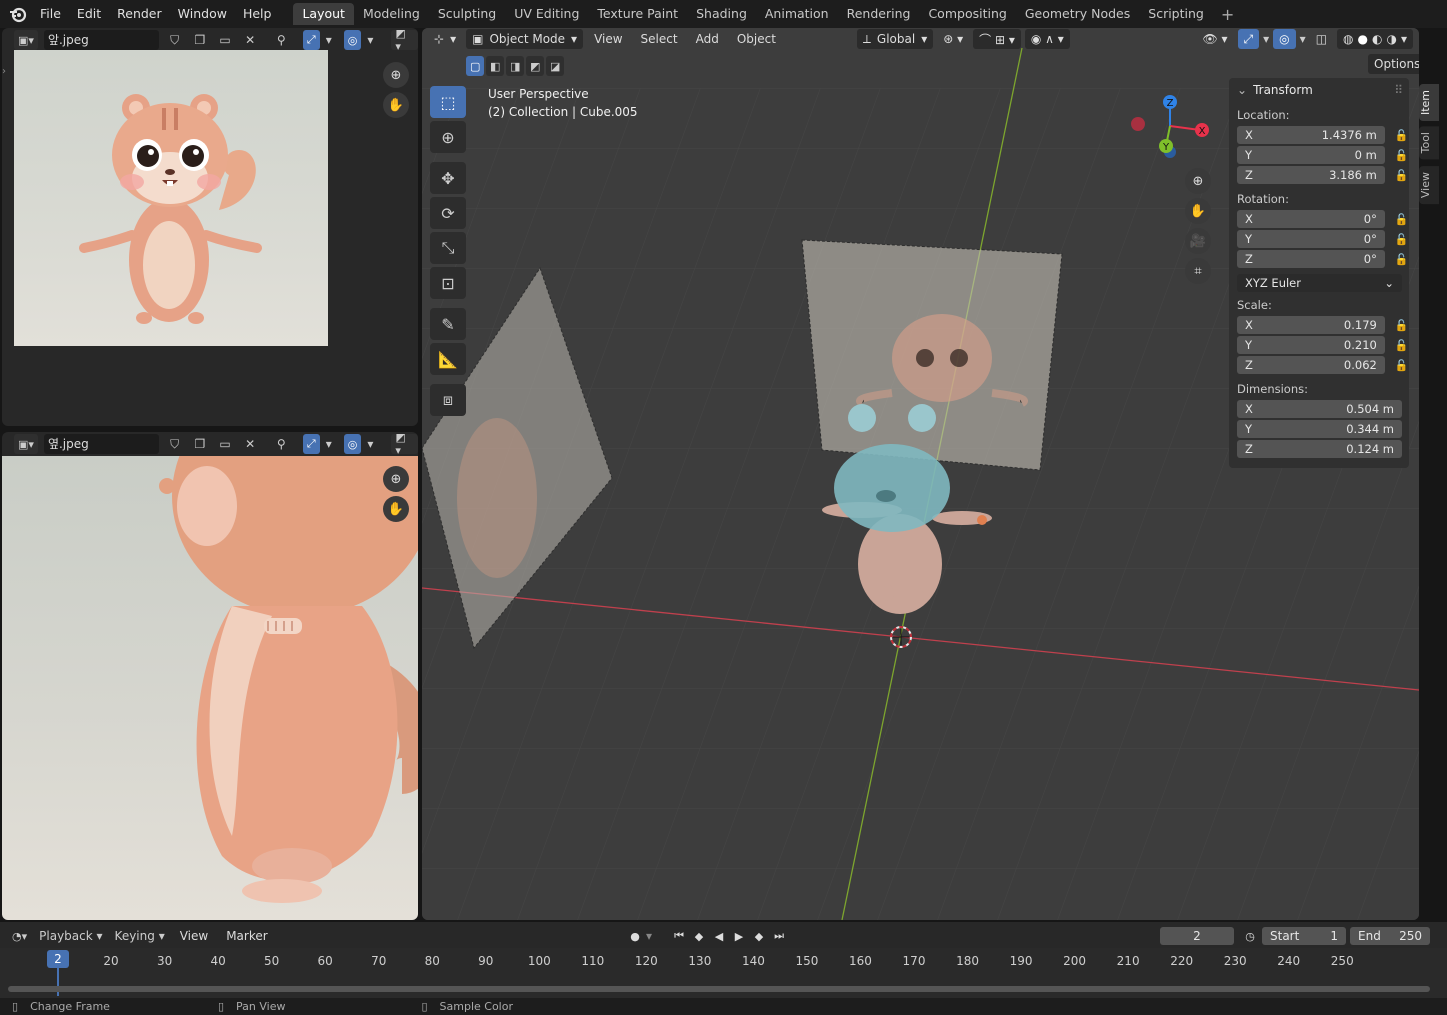 Image resolution: width=1447 pixels, height=1015 pixels. I want to click on tab-geometry-nodes: Geometry Nodes, so click(1077, 14).